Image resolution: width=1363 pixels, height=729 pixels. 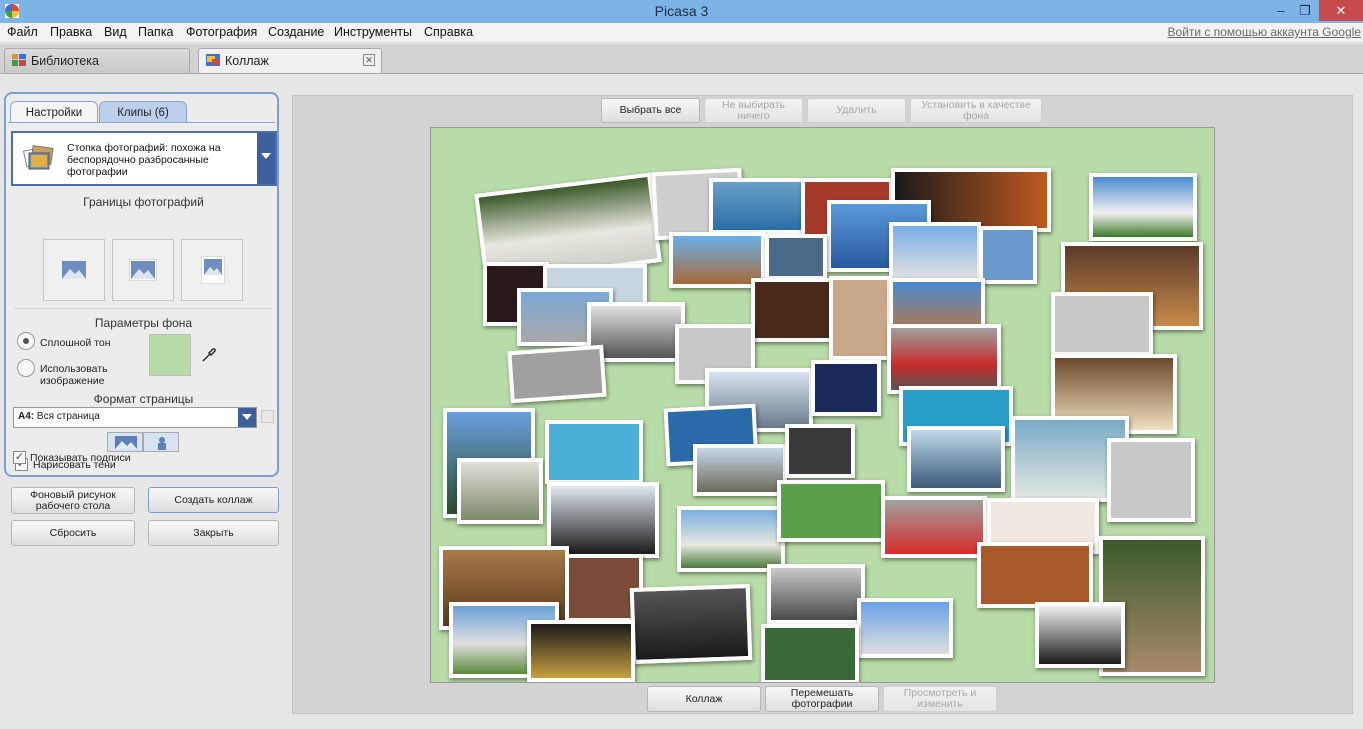 I want to click on menu-edit: Правка, so click(x=71, y=32).